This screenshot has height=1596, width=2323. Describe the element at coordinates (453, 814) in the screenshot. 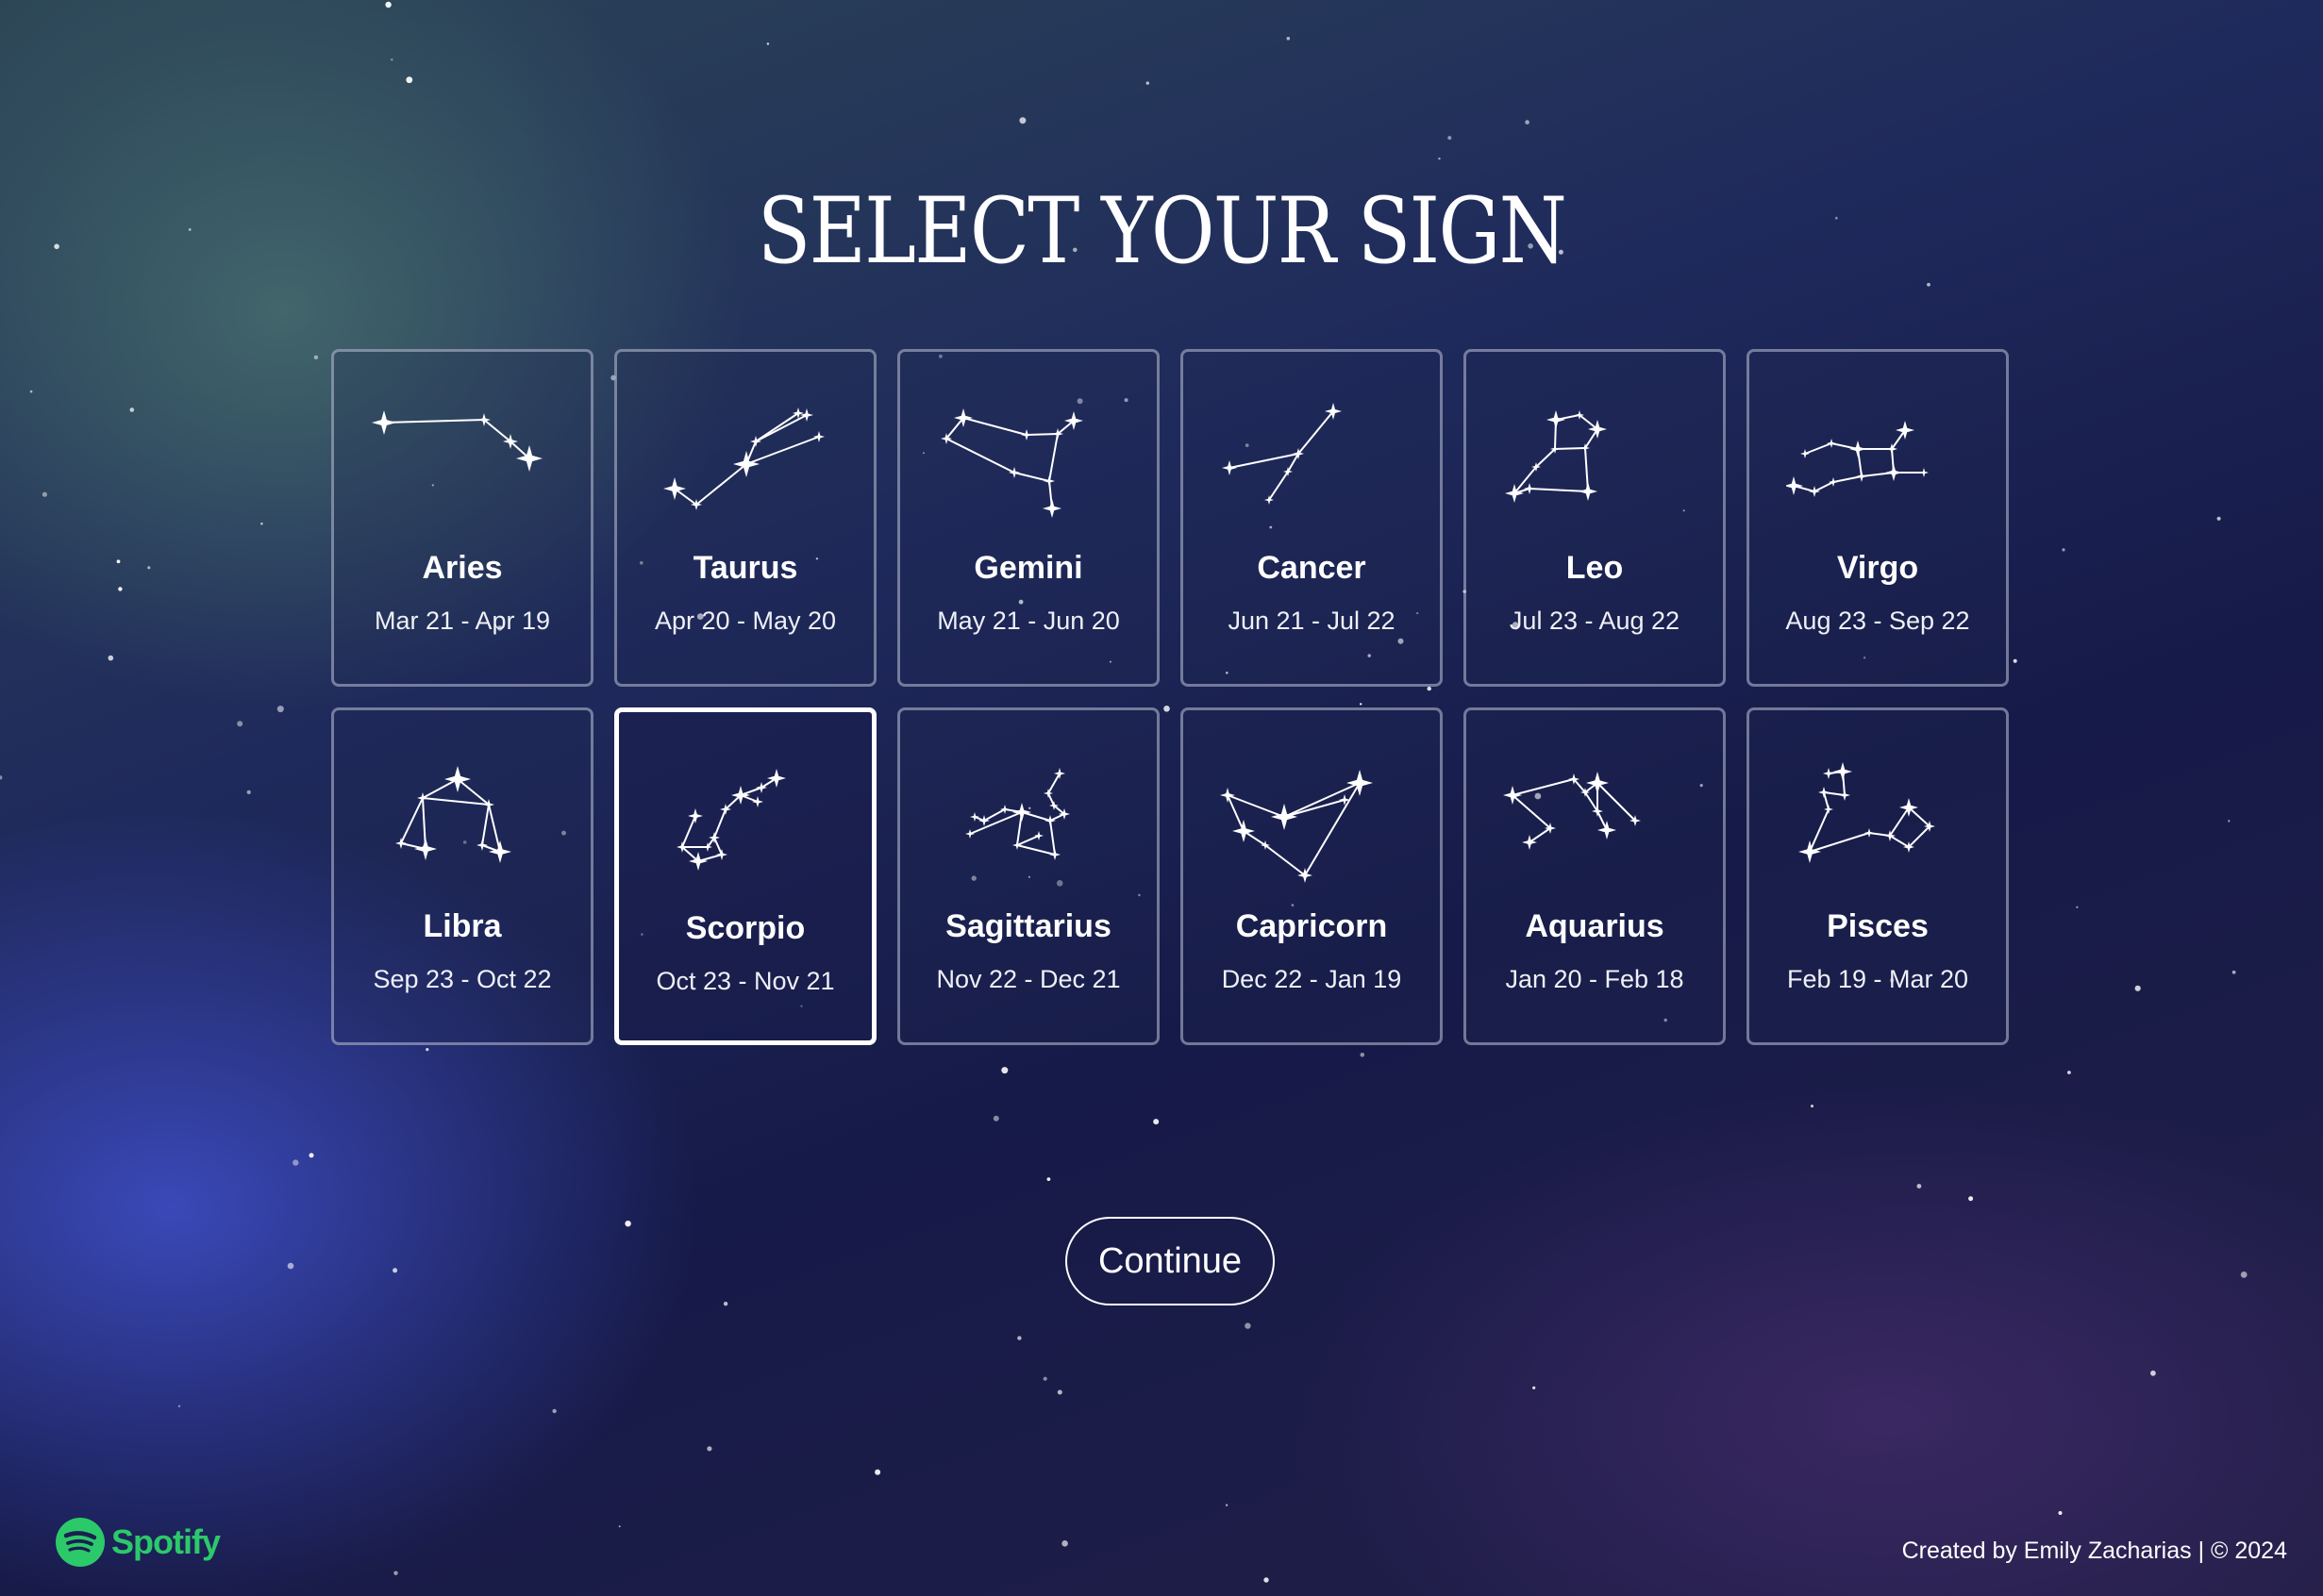

I see `libra-constellation-icon` at that location.